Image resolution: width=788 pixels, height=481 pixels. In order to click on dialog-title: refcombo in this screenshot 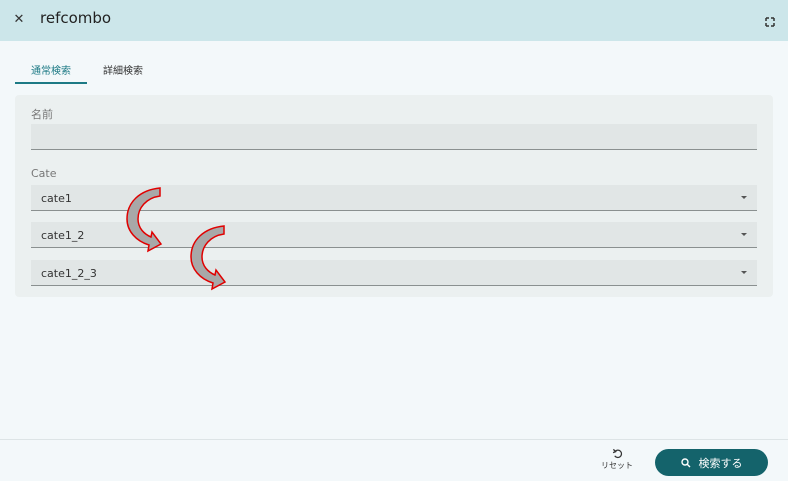, I will do `click(76, 18)`.